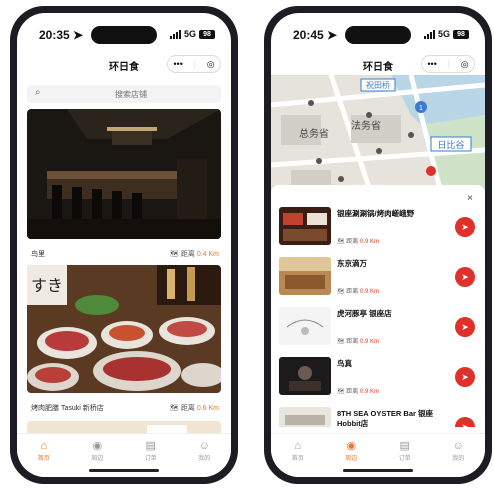 This screenshot has width=494, height=490. What do you see at coordinates (314, 133) in the screenshot?
I see `map-label: 总务省` at bounding box center [314, 133].